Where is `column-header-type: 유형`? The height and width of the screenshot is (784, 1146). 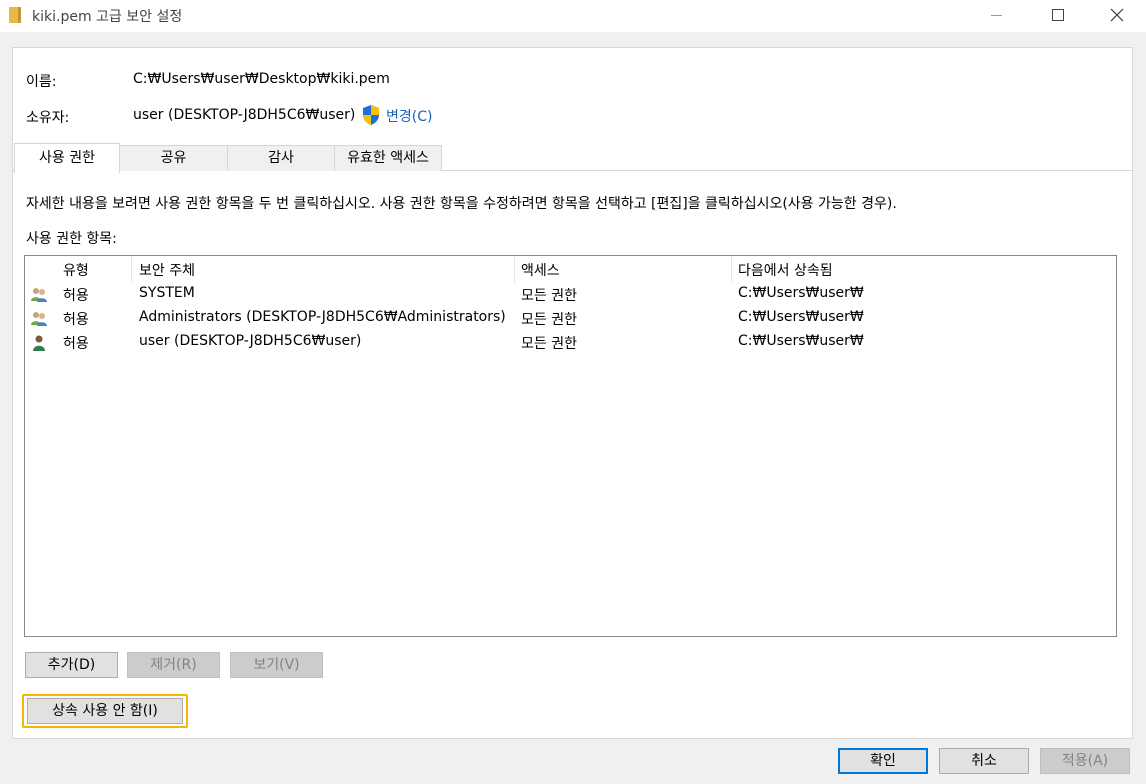
column-header-type: 유형 is located at coordinates (76, 270).